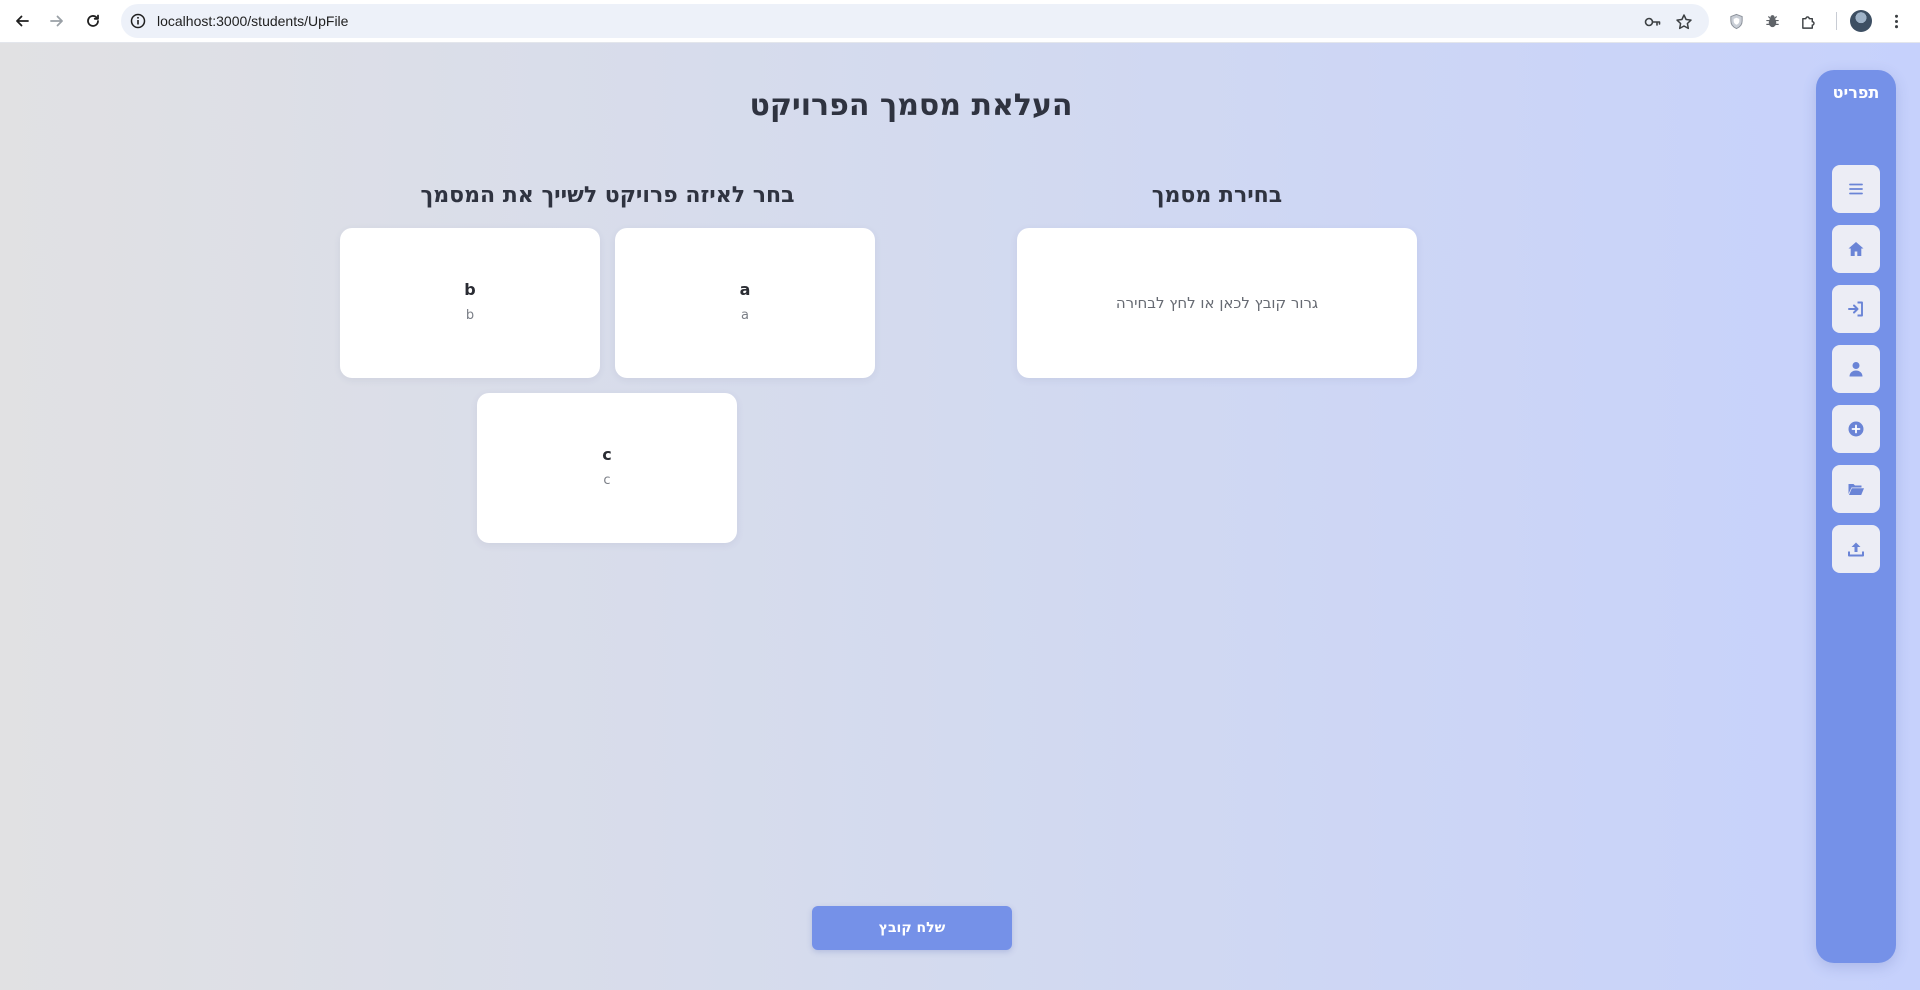 The height and width of the screenshot is (990, 1920). Describe the element at coordinates (470, 315) in the screenshot. I see `project-description: b` at that location.